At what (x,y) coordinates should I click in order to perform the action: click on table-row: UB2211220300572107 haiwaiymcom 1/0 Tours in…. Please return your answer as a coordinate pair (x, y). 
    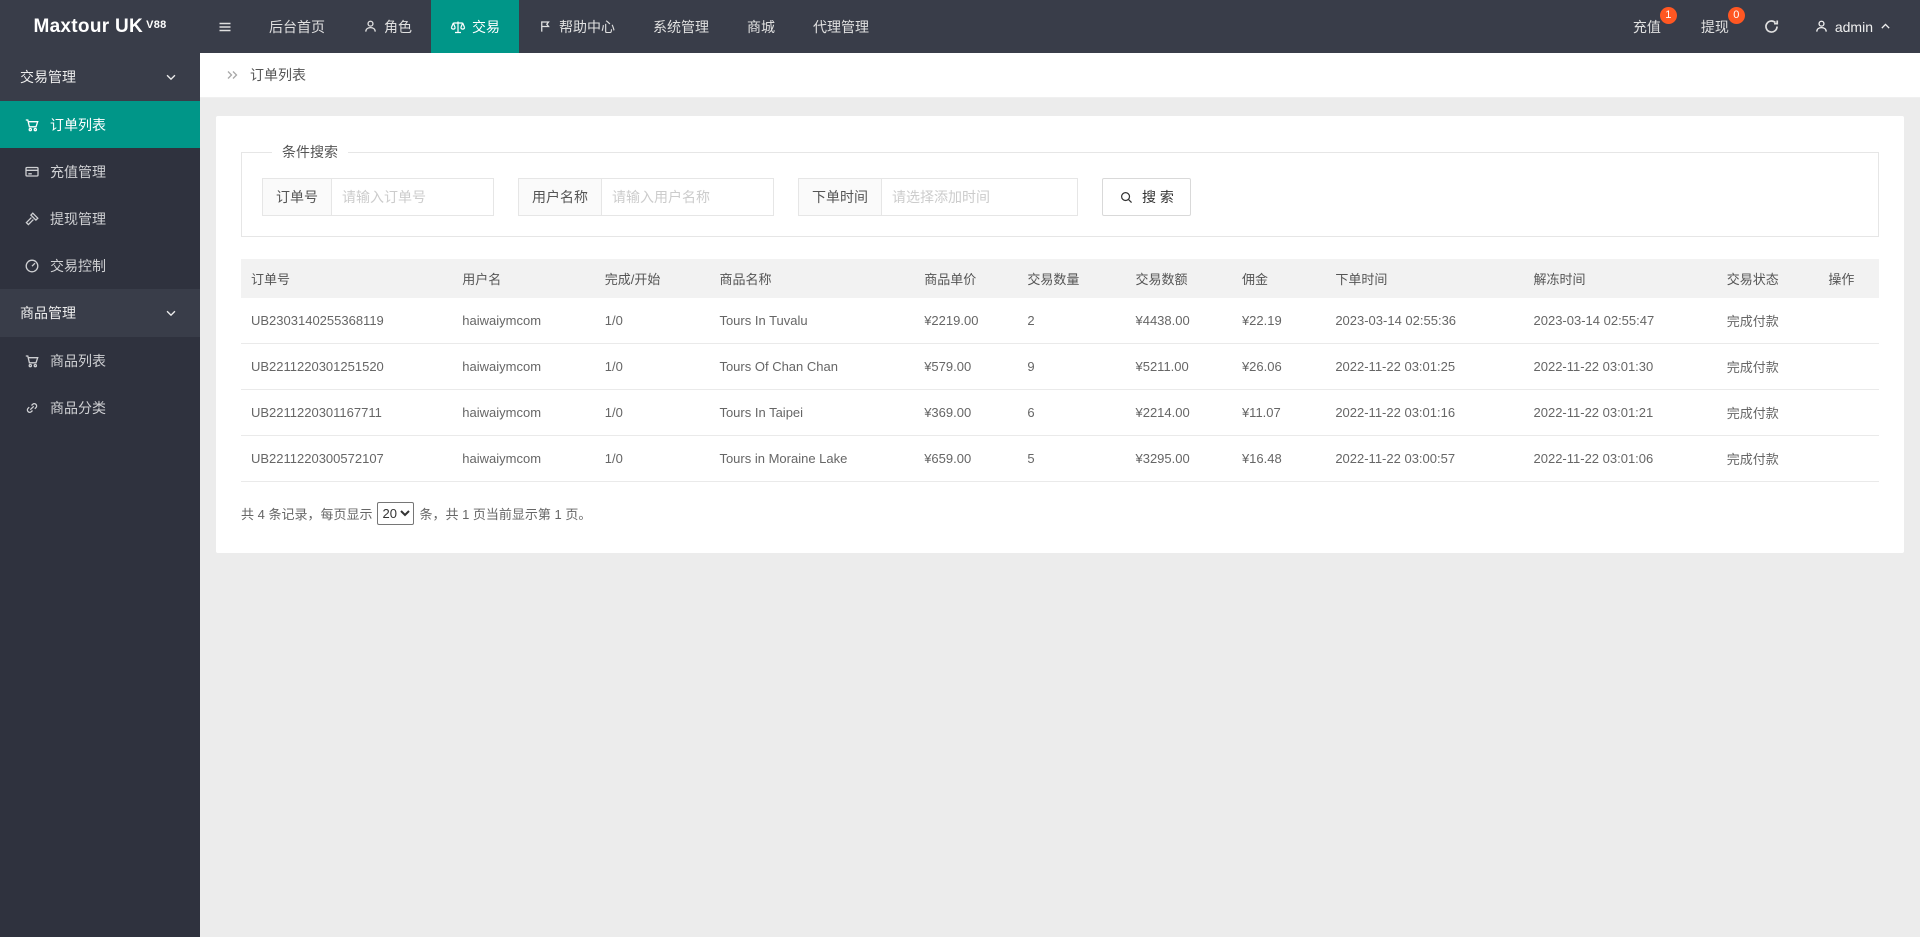
    Looking at the image, I should click on (1060, 458).